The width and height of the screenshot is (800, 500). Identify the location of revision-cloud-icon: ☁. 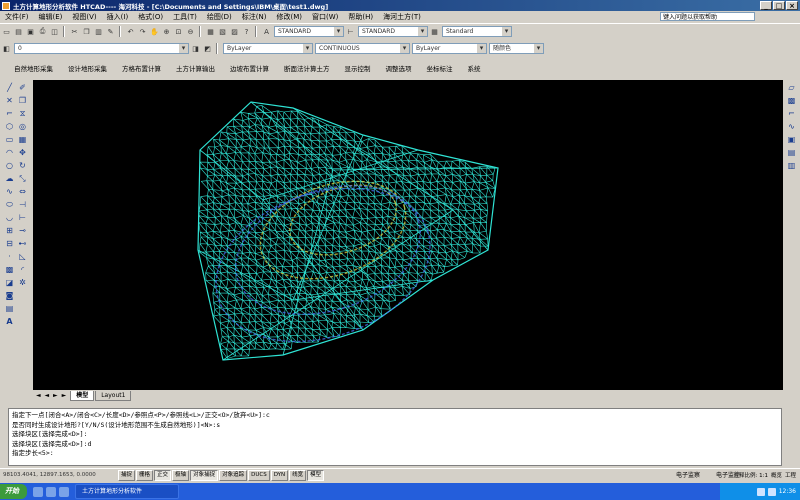
(9, 178).